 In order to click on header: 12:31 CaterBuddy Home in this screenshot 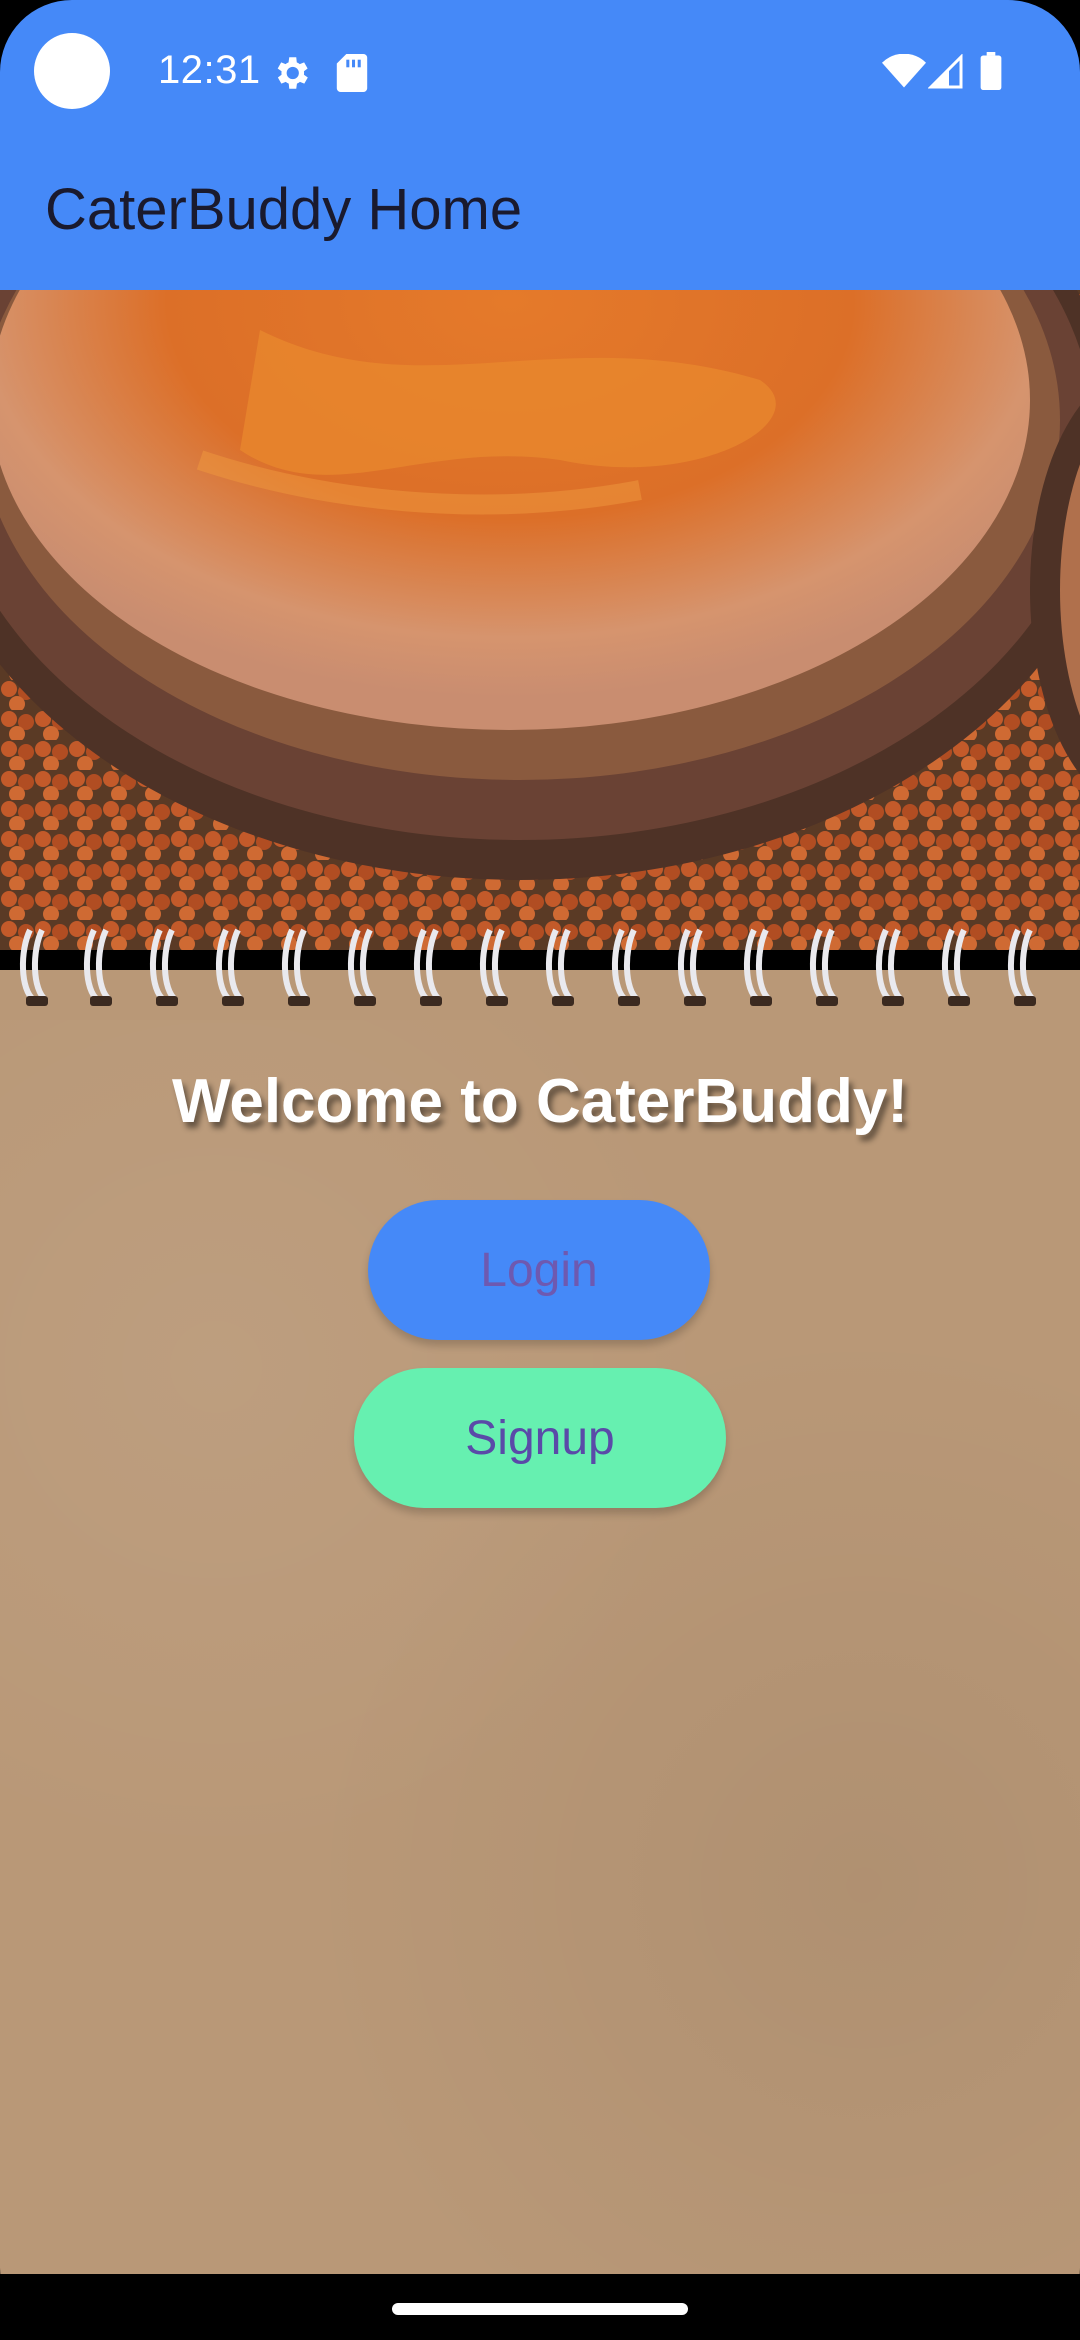, I will do `click(540, 145)`.